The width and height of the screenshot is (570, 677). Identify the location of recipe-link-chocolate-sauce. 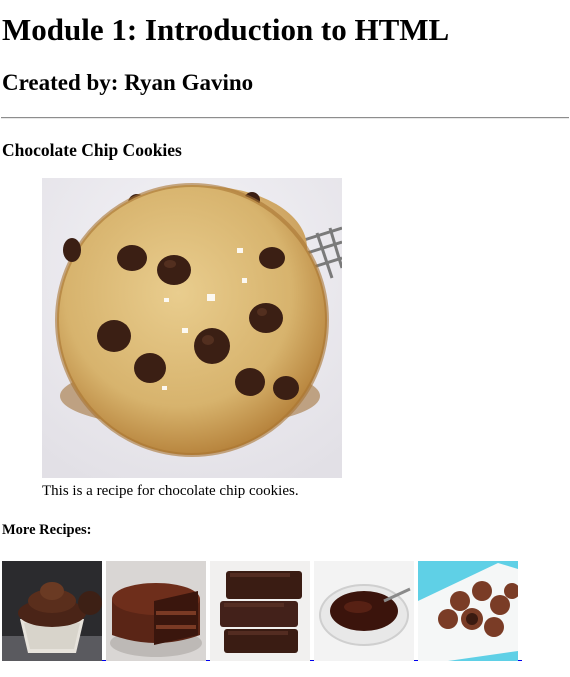
(366, 611).